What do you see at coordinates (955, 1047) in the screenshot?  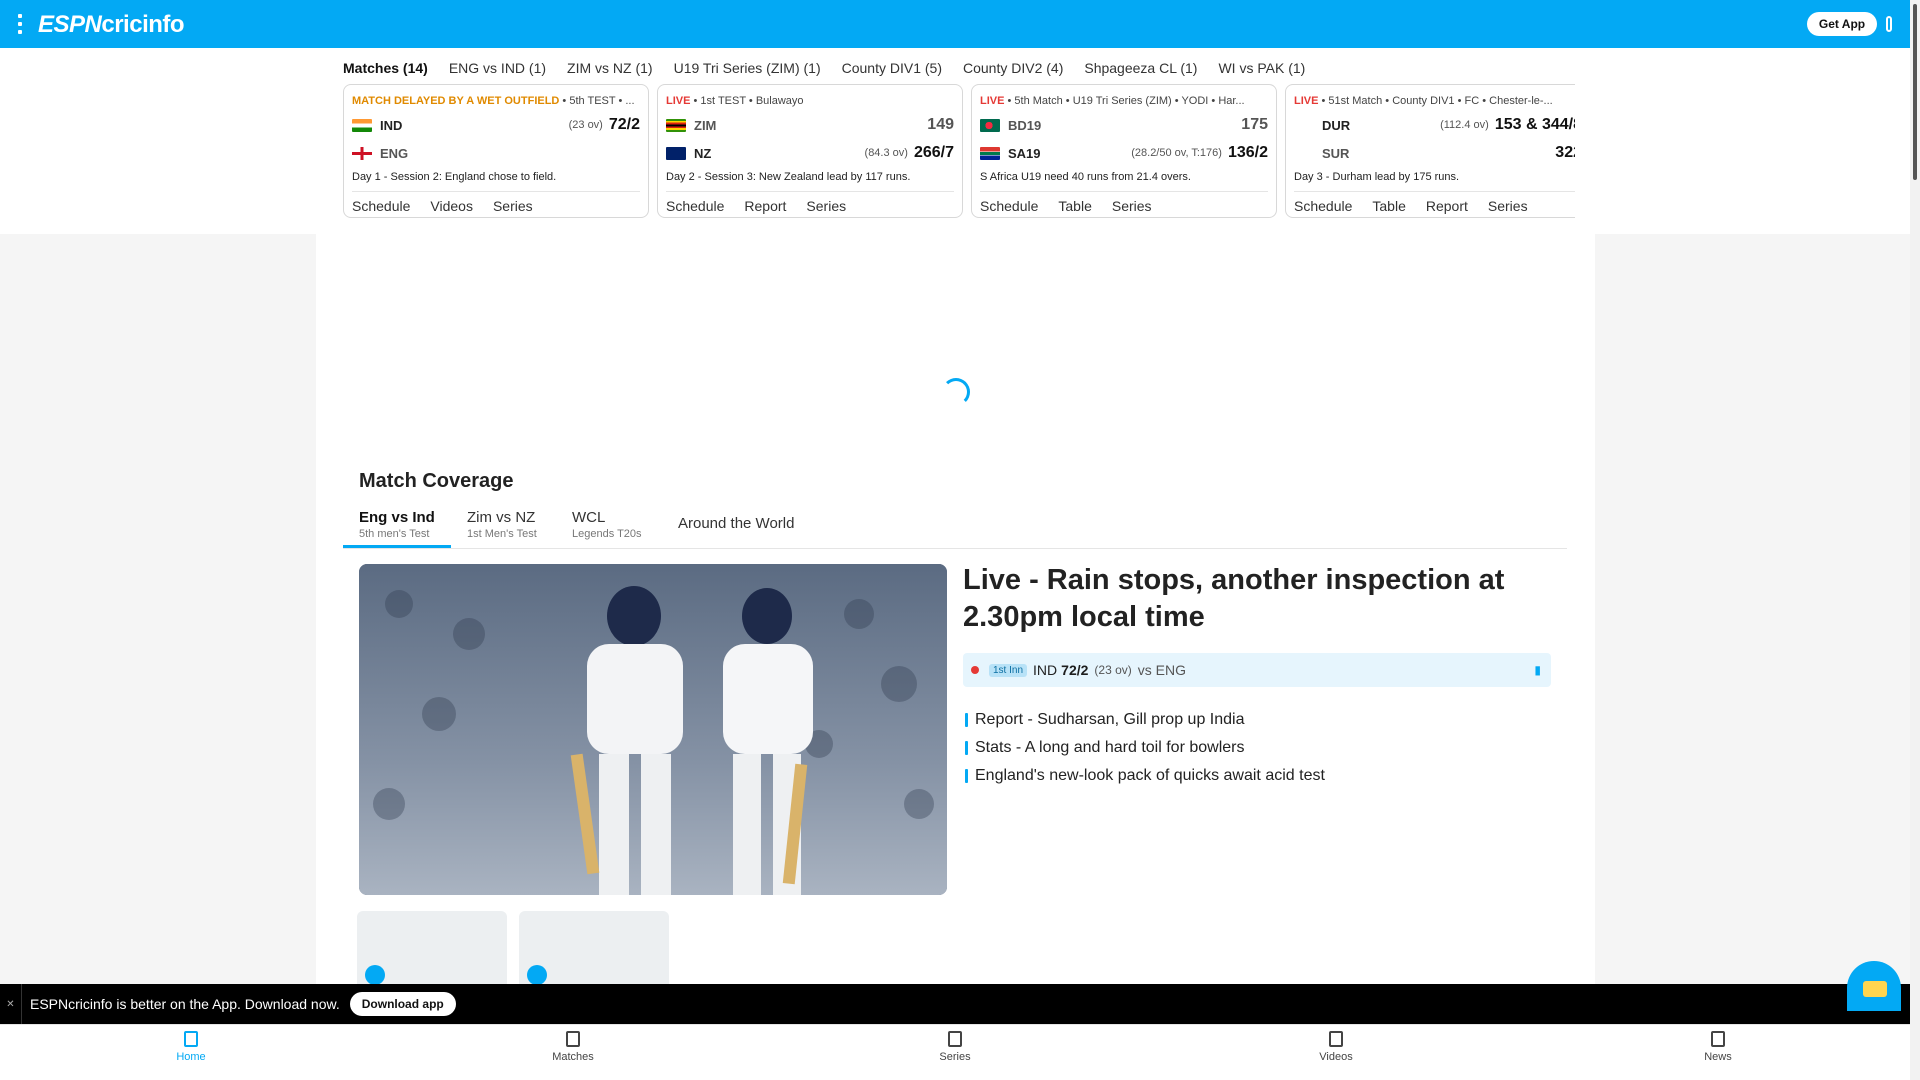 I see `nav-series: Series` at bounding box center [955, 1047].